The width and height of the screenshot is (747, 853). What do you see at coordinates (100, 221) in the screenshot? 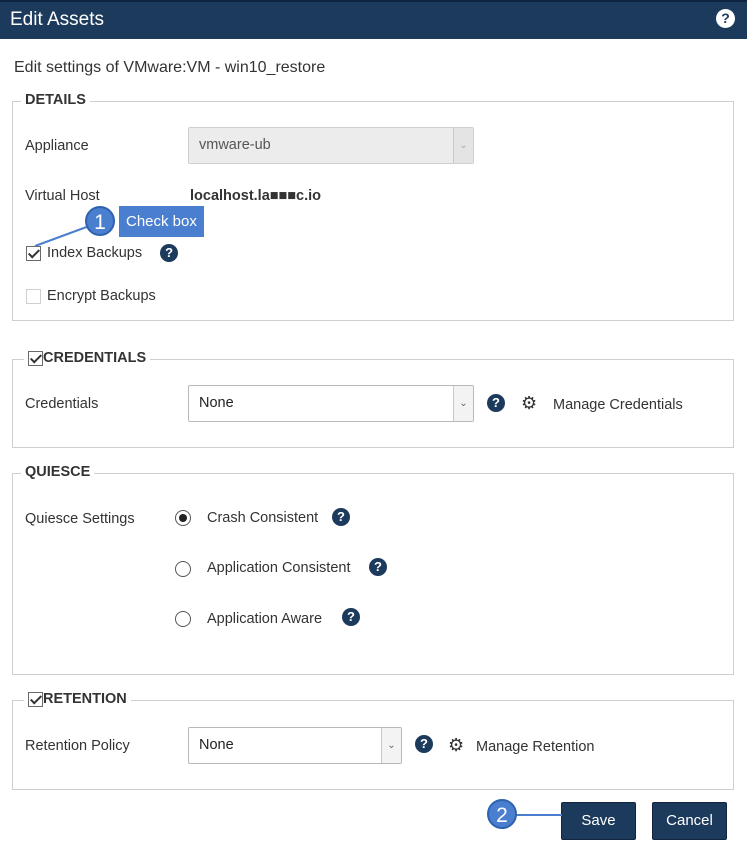
I see `callout1-number: 1` at bounding box center [100, 221].